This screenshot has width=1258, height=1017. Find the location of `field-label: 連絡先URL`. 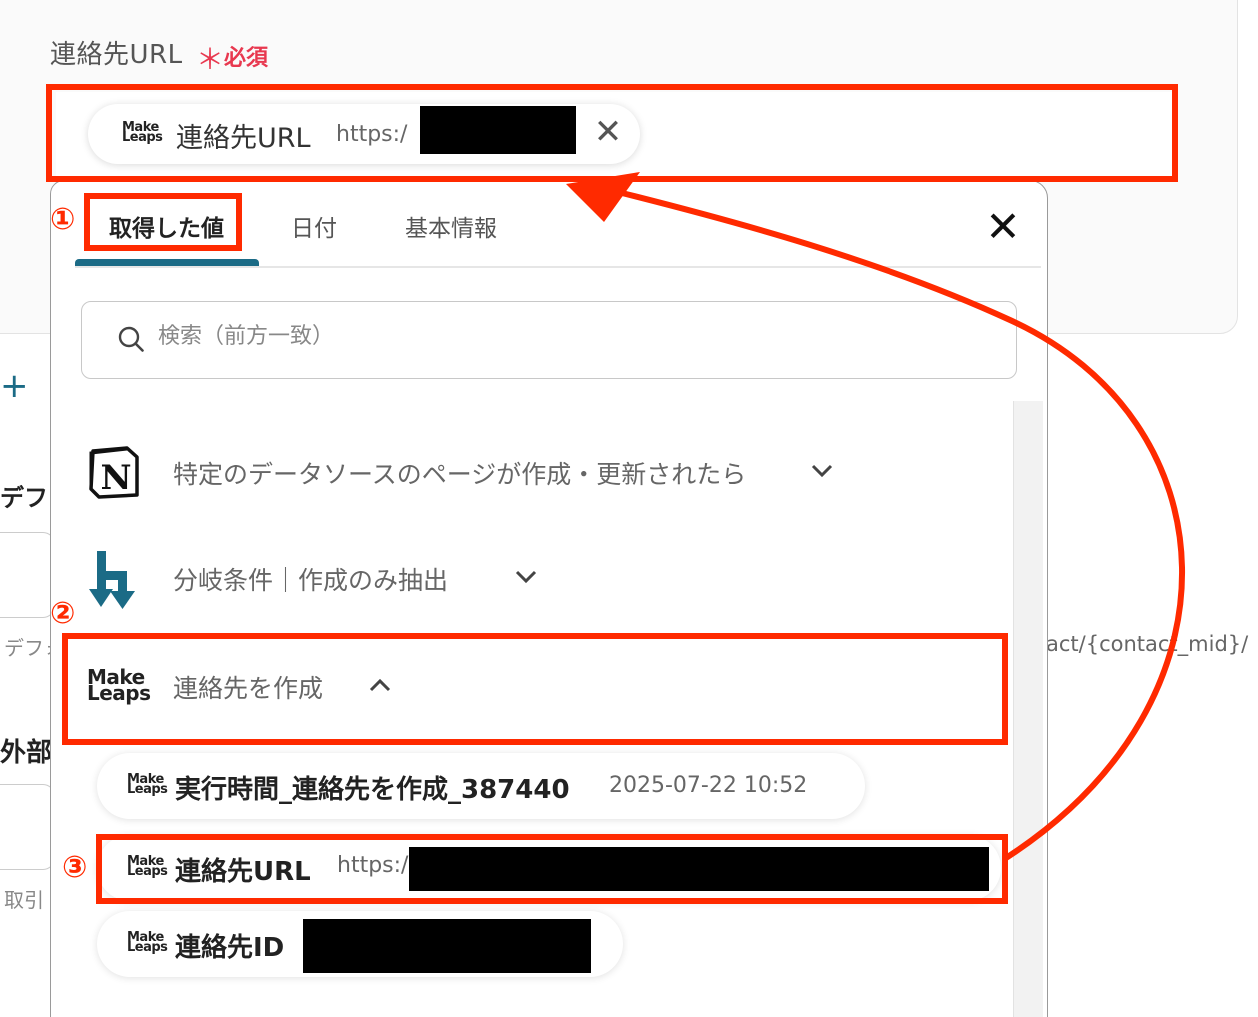

field-label: 連絡先URL is located at coordinates (116, 55).